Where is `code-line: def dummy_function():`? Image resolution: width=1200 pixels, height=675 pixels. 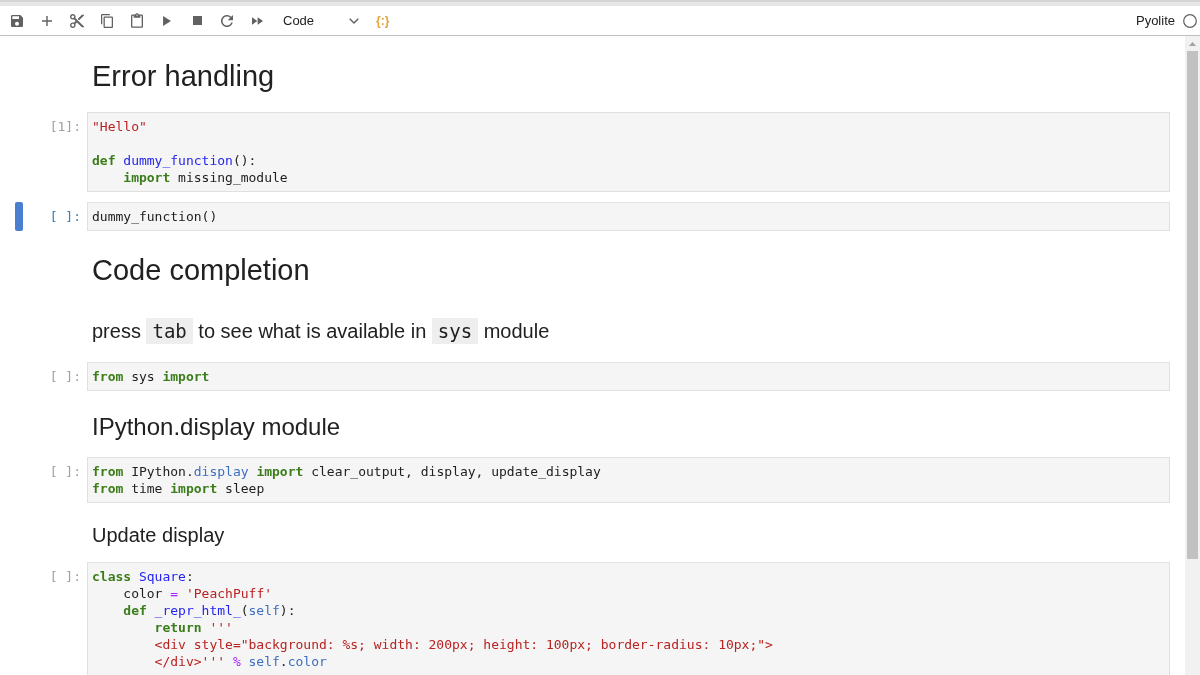 code-line: def dummy_function(): is located at coordinates (174, 160).